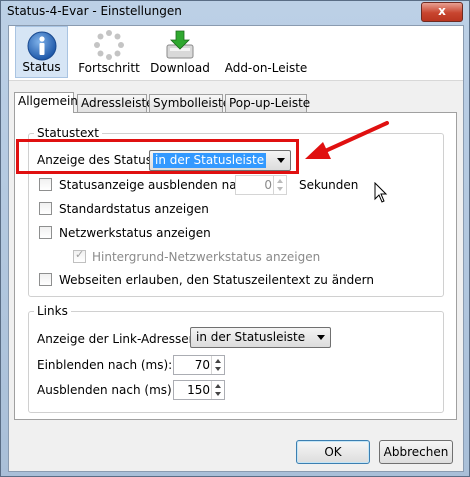 The height and width of the screenshot is (477, 470). I want to click on ok-button: OK, so click(333, 452).